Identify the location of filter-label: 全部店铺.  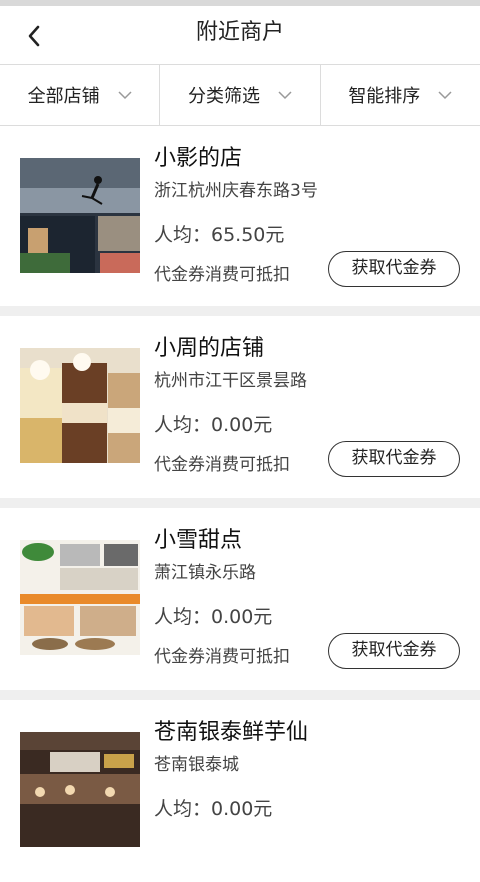
(63, 96).